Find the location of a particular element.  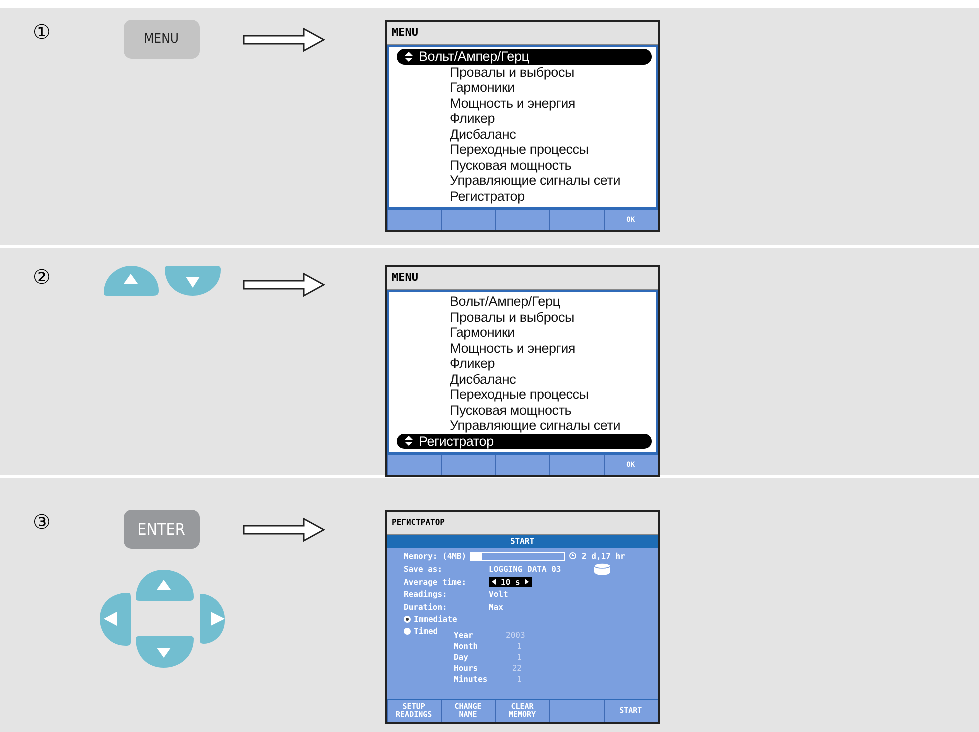

step-number: ① is located at coordinates (42, 32).